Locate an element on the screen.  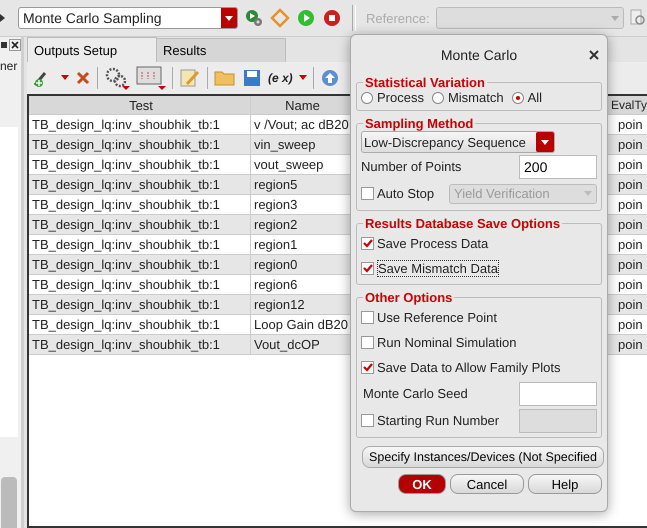
column-header: Test is located at coordinates (140, 105).